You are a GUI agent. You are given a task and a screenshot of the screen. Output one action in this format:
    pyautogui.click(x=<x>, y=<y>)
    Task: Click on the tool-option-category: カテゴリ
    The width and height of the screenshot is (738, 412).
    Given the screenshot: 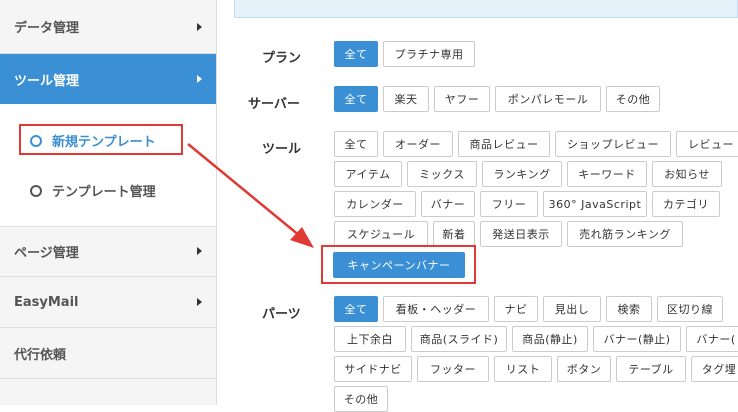 What is the action you would take?
    pyautogui.click(x=686, y=204)
    